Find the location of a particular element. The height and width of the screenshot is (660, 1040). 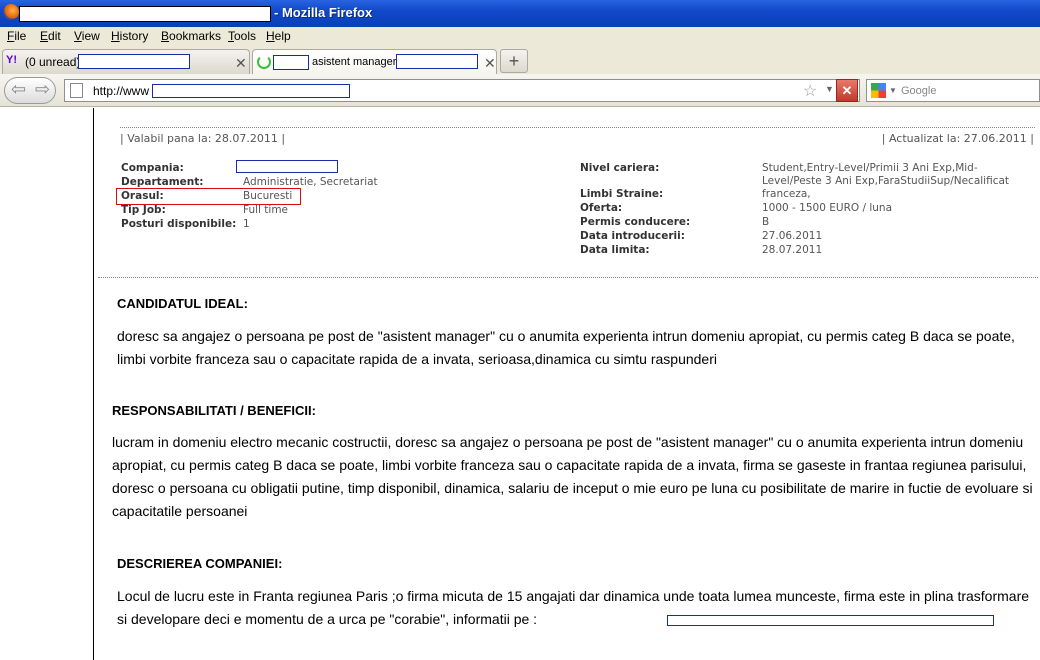

title-bar: - Mozilla Firefox is located at coordinates (520, 13).